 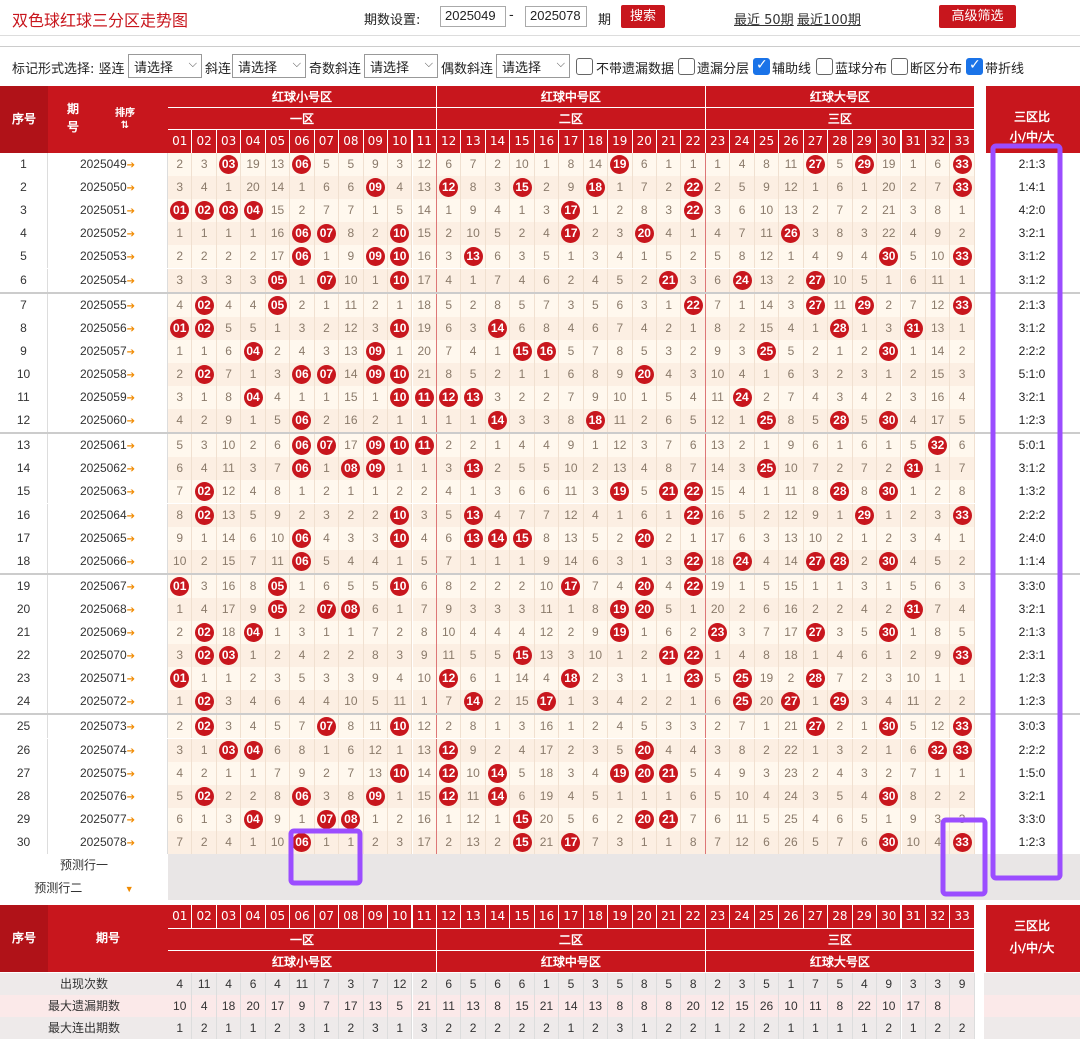 I want to click on cell-32: 11, so click(x=938, y=280).